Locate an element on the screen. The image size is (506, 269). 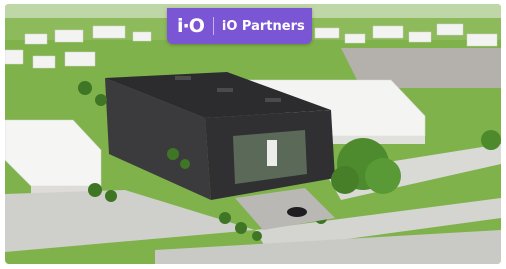
brand-badge: i·O iO Partners is located at coordinates (239, 26).